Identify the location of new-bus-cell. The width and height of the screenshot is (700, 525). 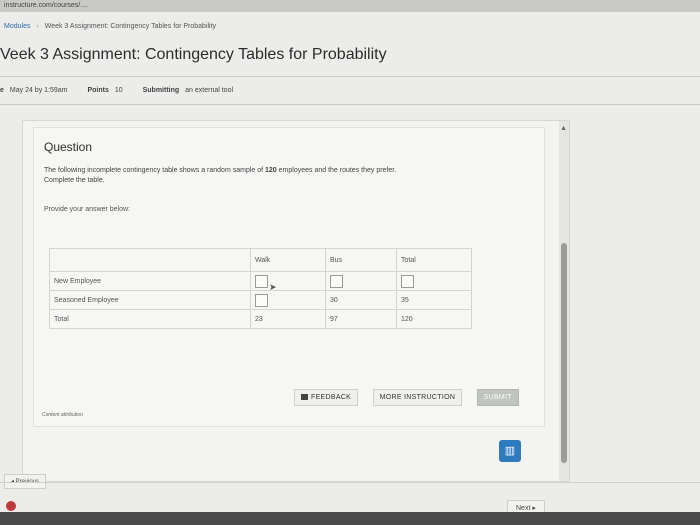
(361, 281).